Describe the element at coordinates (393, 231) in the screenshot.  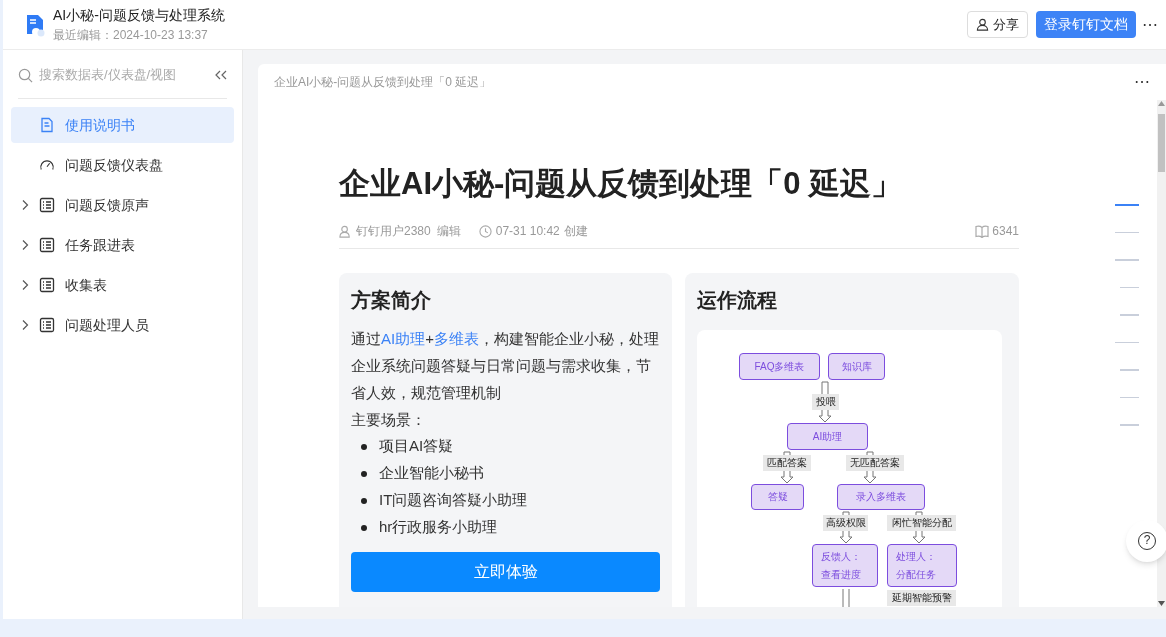
I see `author-text: 钉钉用户2380` at that location.